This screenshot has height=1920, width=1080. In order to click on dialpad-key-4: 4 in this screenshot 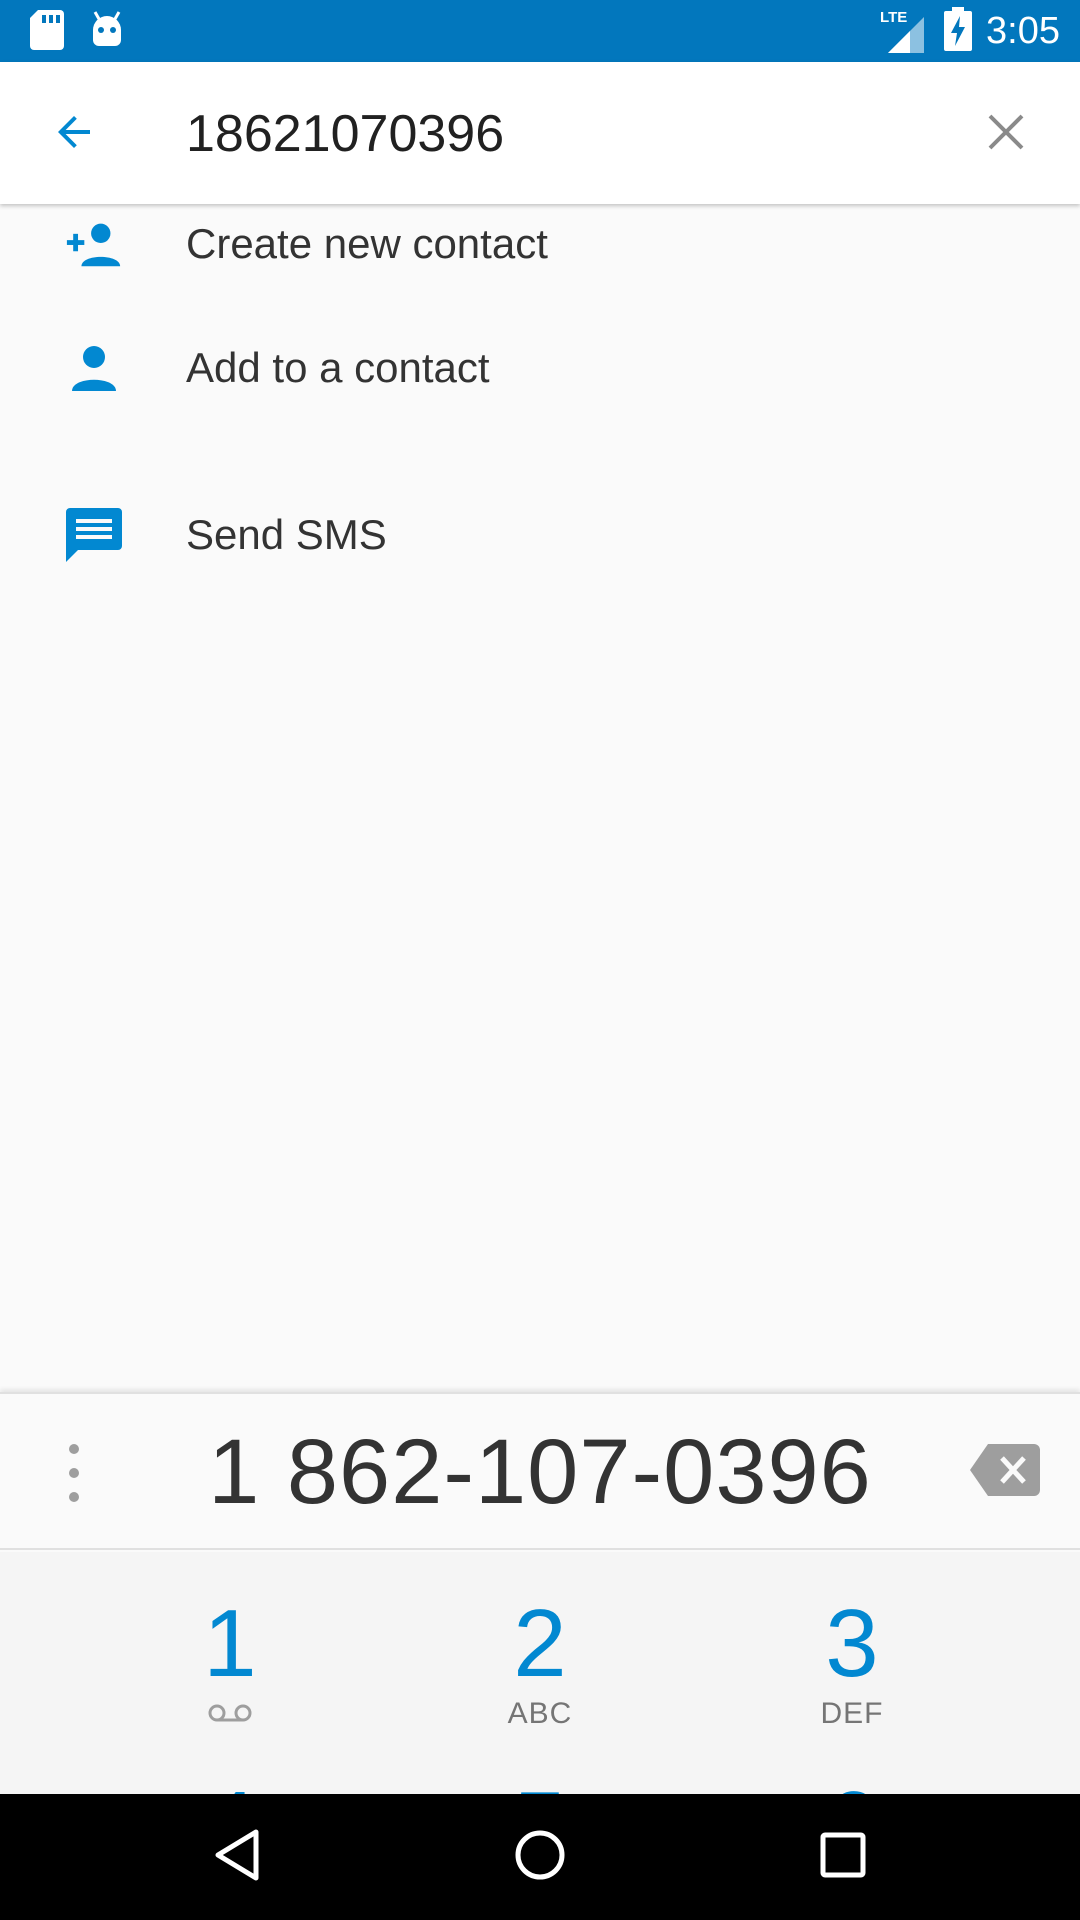, I will do `click(230, 1784)`.